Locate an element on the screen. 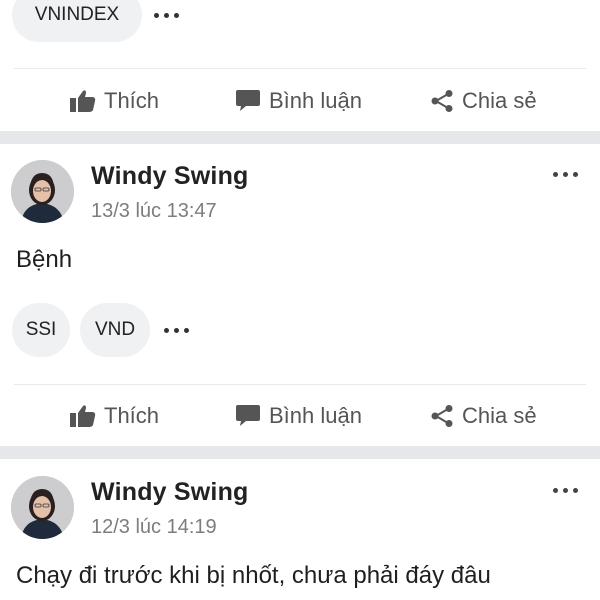 The height and width of the screenshot is (600, 600). tag-vnindex: VNINDEX is located at coordinates (77, 21).